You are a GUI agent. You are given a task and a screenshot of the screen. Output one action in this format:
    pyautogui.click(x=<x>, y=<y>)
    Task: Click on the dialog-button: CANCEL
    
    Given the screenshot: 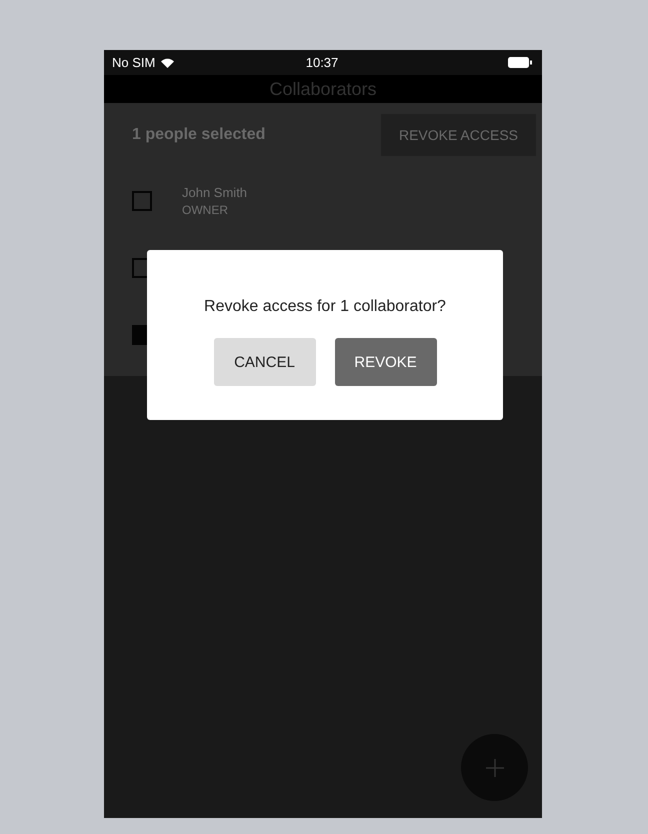 What is the action you would take?
    pyautogui.click(x=265, y=362)
    